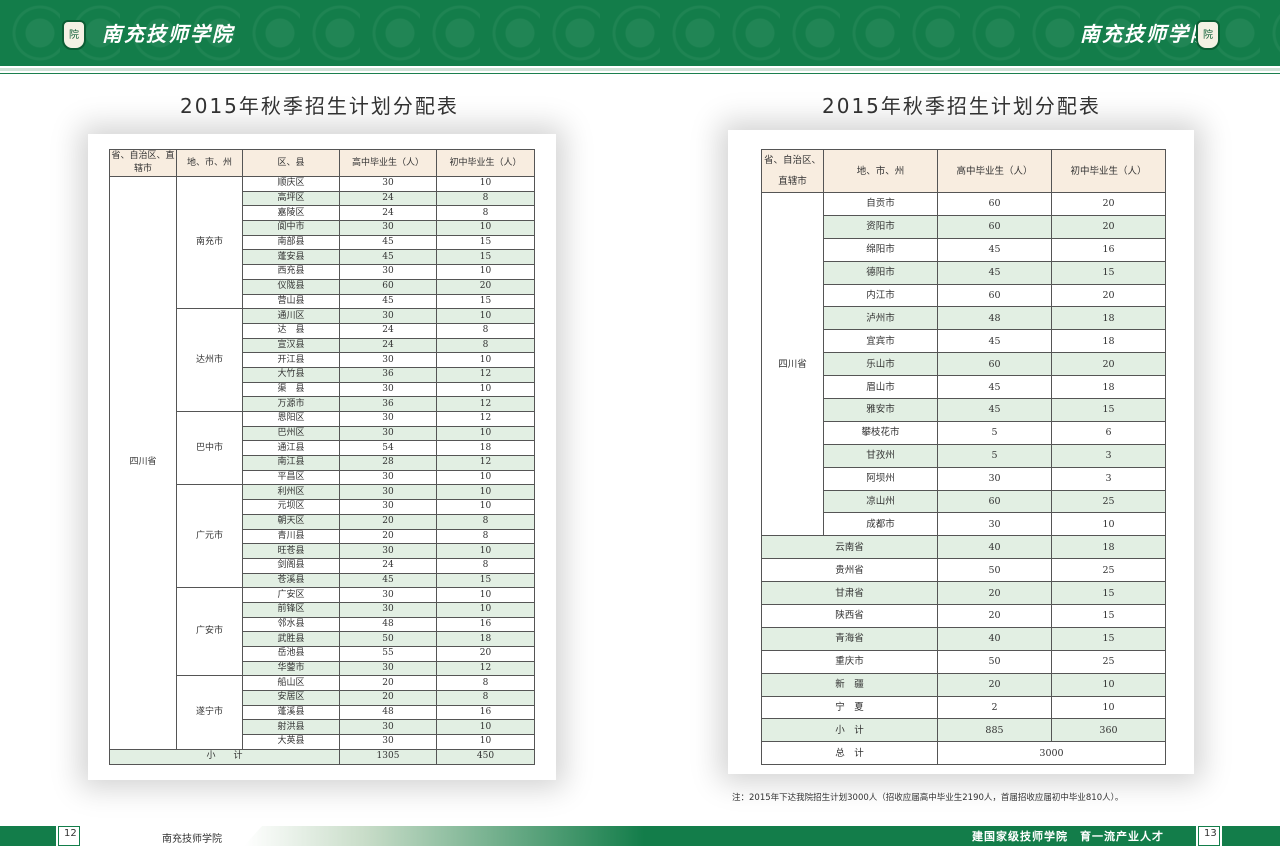 Image resolution: width=1280 pixels, height=868 pixels. I want to click on high-school-count: 36, so click(388, 374).